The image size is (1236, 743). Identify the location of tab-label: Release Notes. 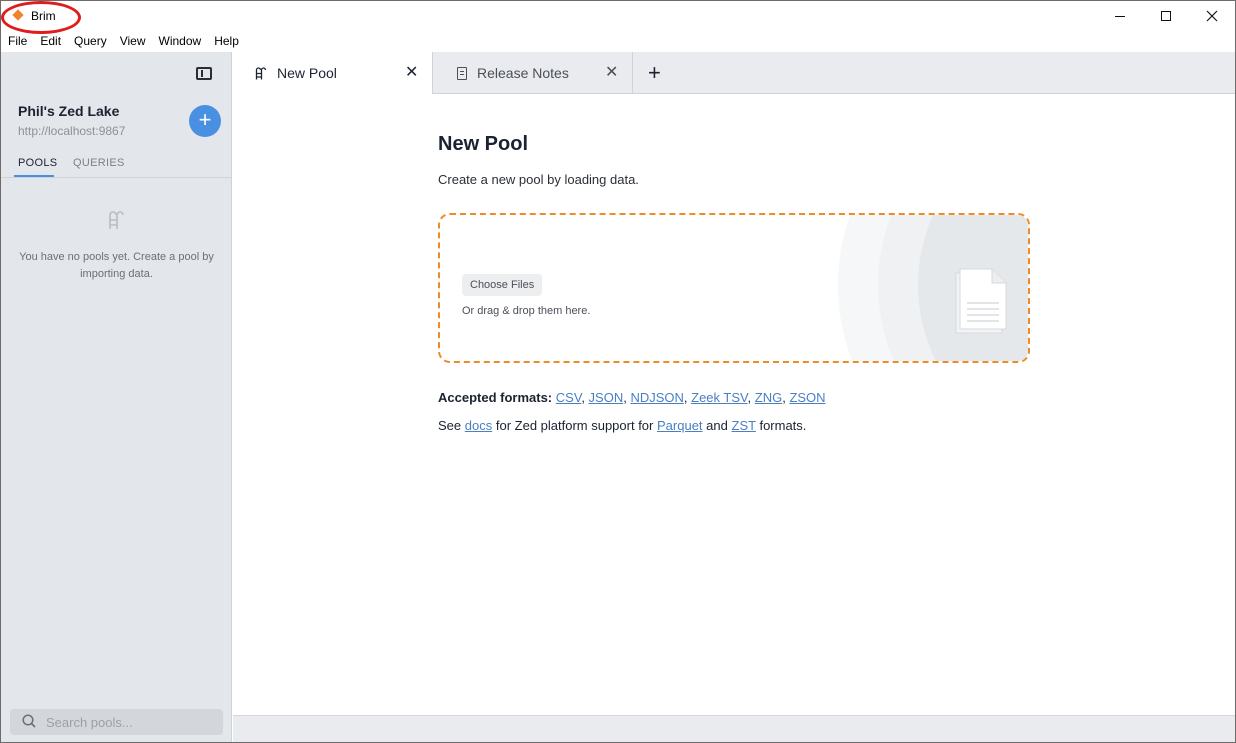
(523, 73).